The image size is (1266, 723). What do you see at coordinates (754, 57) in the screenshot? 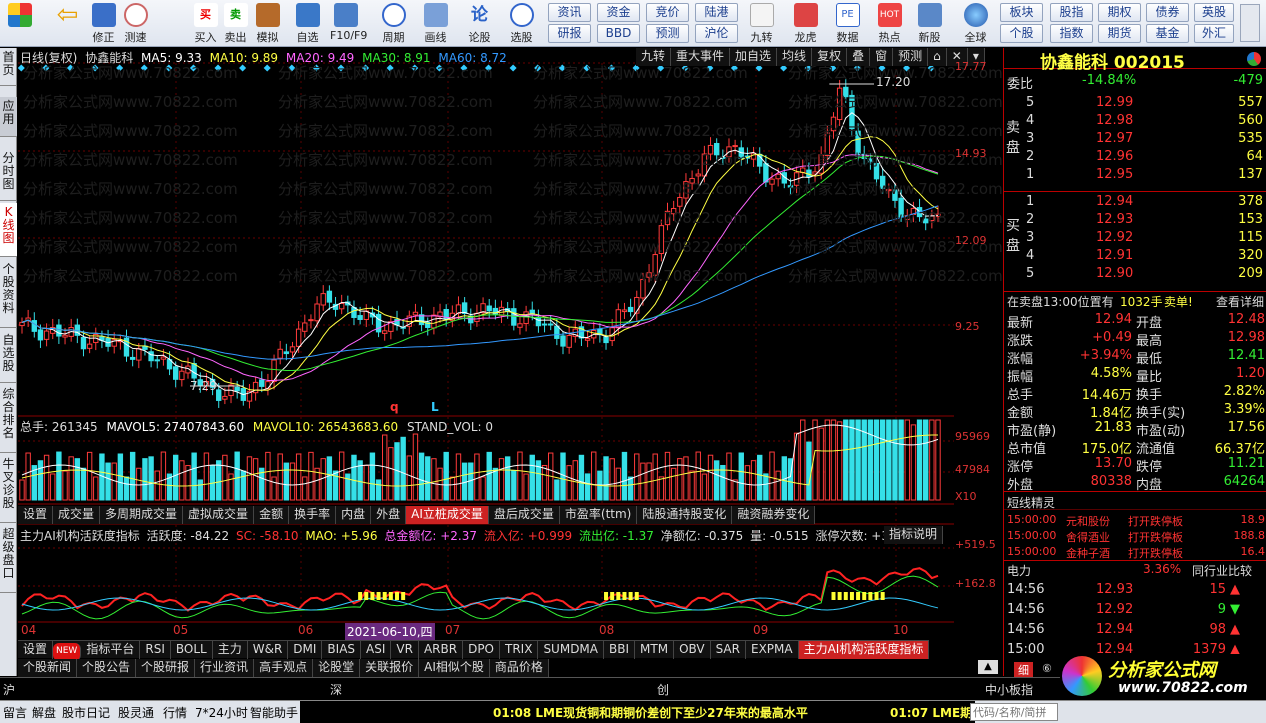
I see `tool-addwatch: 加自选` at bounding box center [754, 57].